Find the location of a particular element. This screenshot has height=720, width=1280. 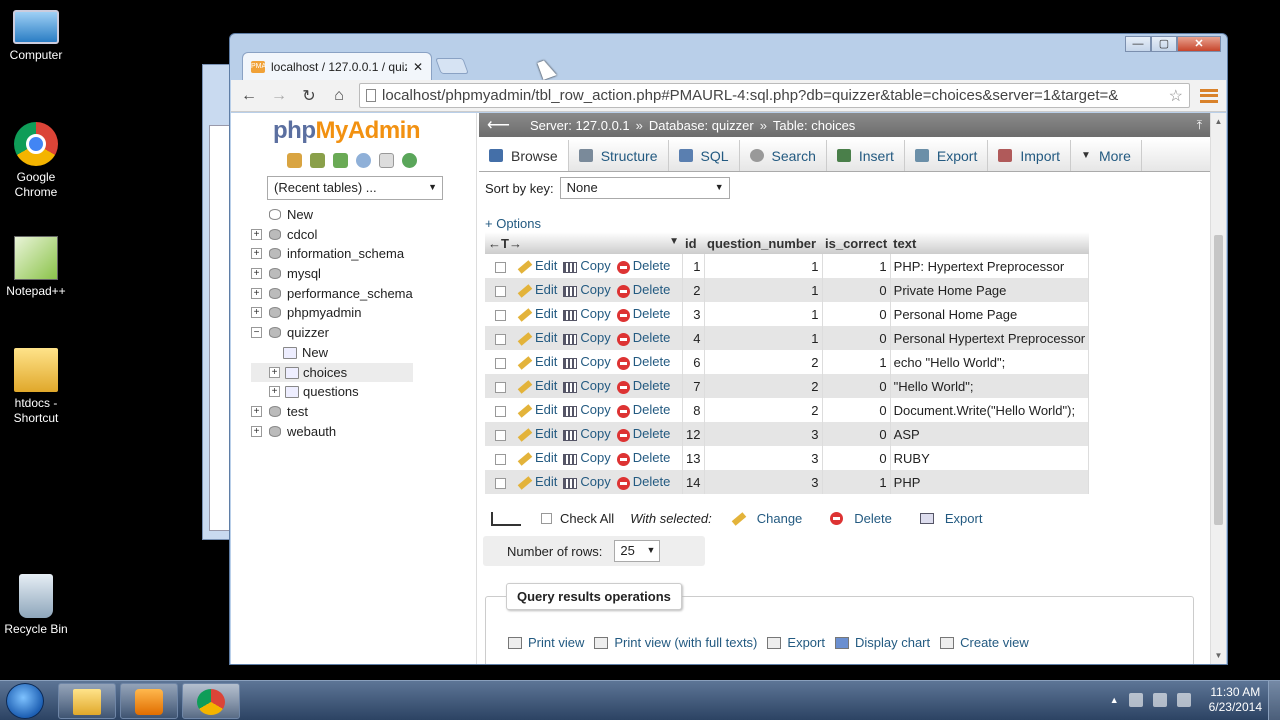

tab-search: Search is located at coordinates (783, 155).